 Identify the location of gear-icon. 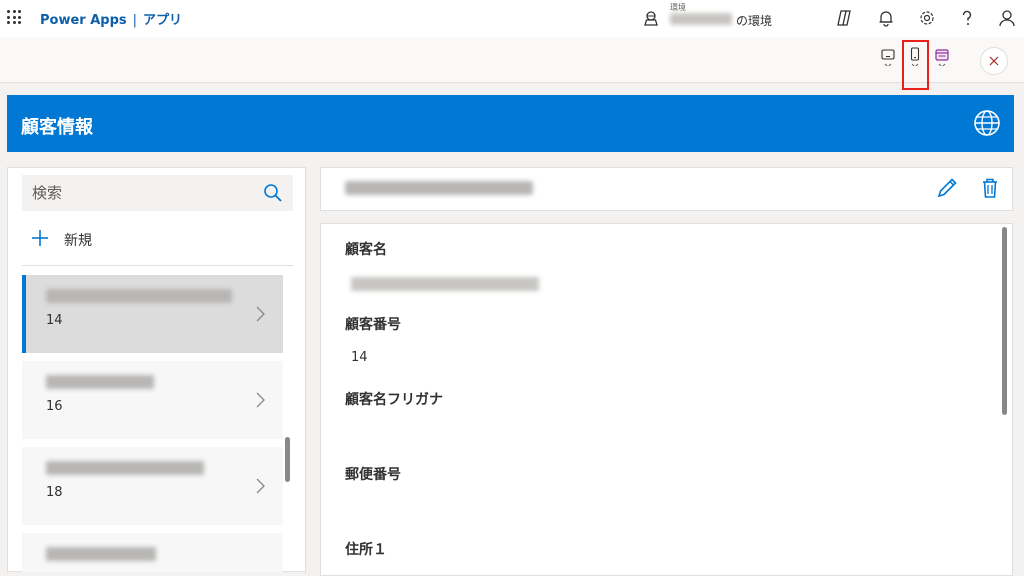
(927, 18).